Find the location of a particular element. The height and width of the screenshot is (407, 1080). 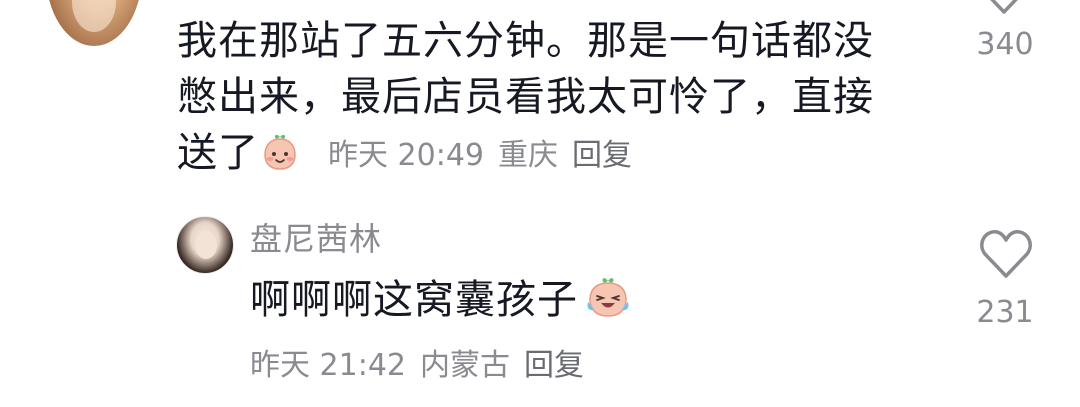

reply-like-heart-icon is located at coordinates (1006, 254).